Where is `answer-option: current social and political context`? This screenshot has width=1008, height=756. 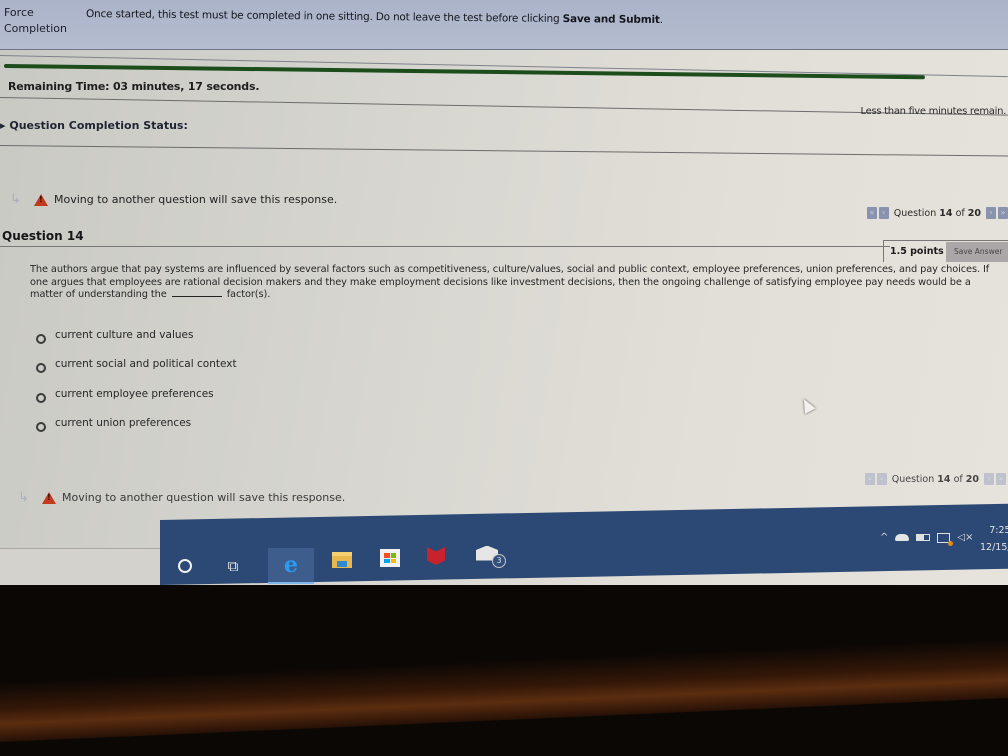
answer-option: current social and political context is located at coordinates (136, 365).